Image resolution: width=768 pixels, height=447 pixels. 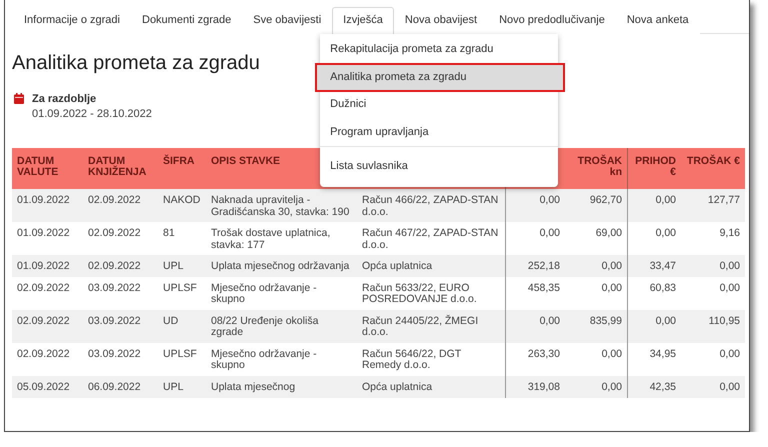 I want to click on table-cell: 319,08, so click(x=535, y=387).